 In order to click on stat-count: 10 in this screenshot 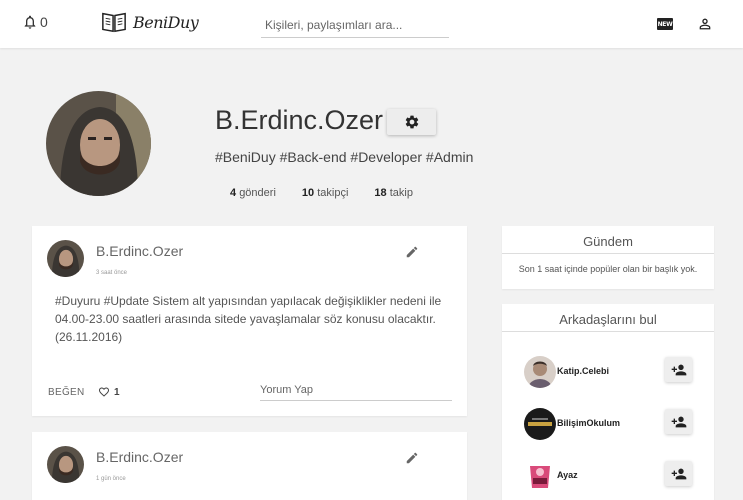, I will do `click(308, 193)`.